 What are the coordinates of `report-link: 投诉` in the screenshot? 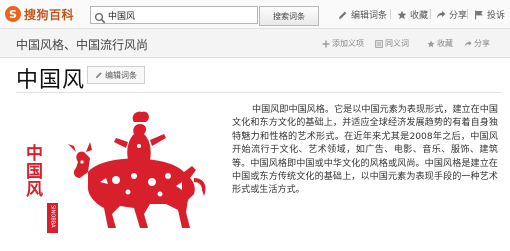 It's located at (489, 14).